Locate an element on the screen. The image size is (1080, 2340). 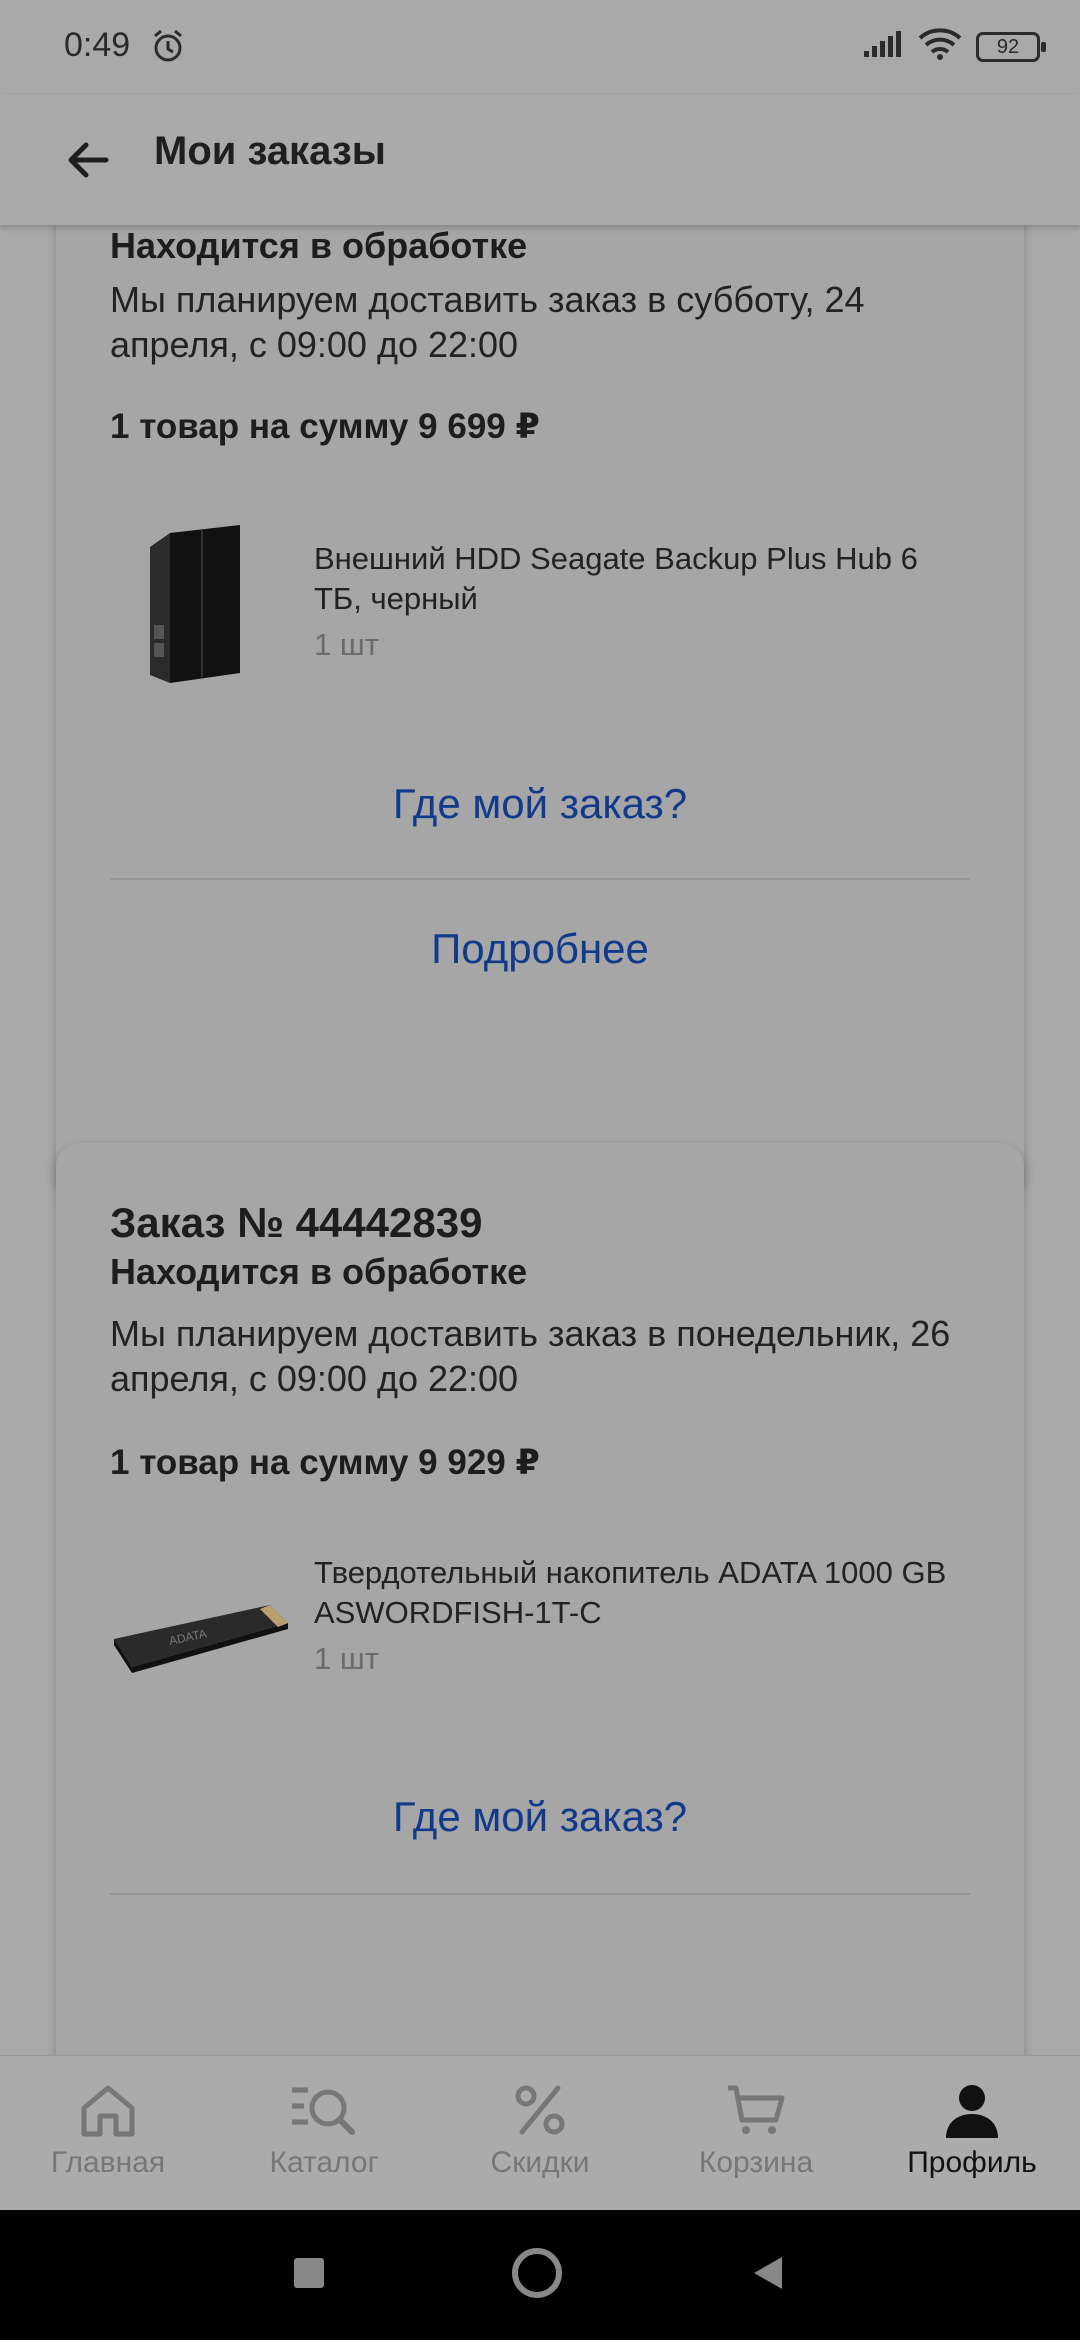
nav-label: Корзина is located at coordinates (756, 2162).